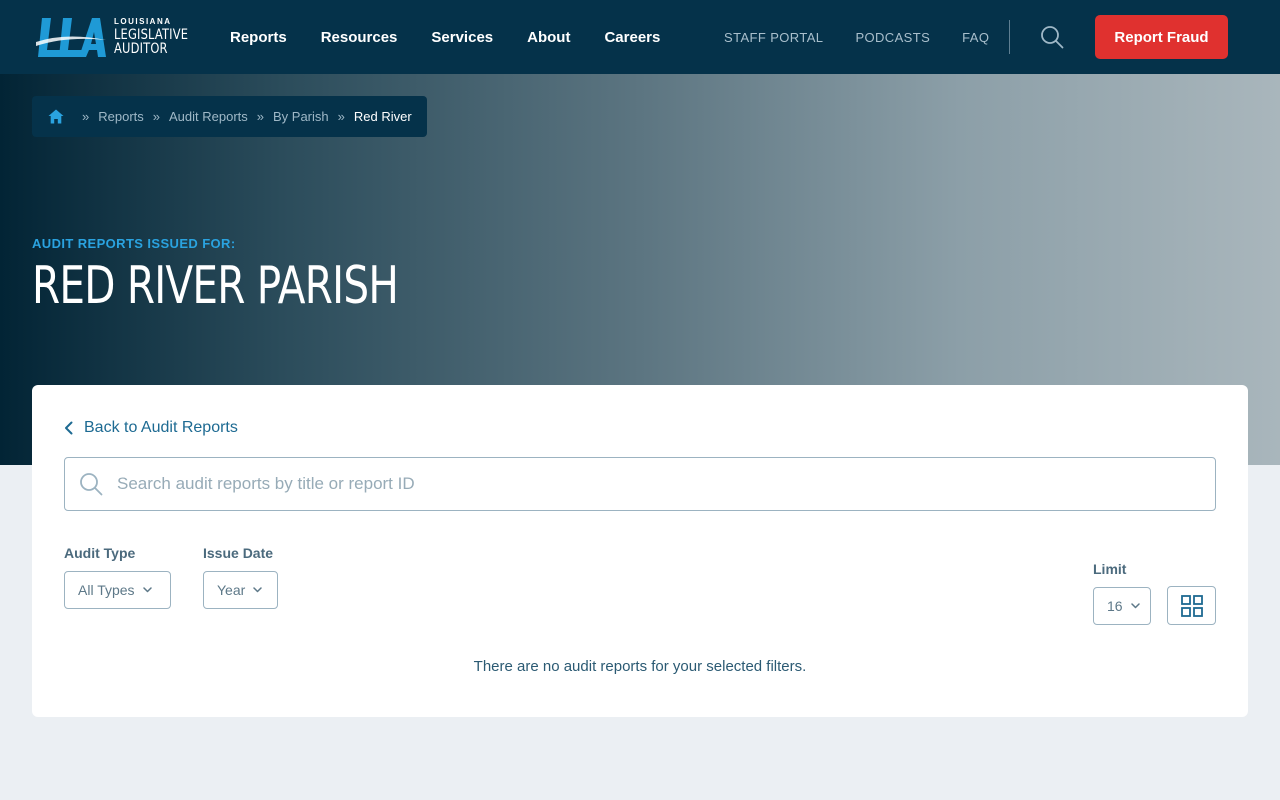  I want to click on nav-item-resources: Resources, so click(359, 37).